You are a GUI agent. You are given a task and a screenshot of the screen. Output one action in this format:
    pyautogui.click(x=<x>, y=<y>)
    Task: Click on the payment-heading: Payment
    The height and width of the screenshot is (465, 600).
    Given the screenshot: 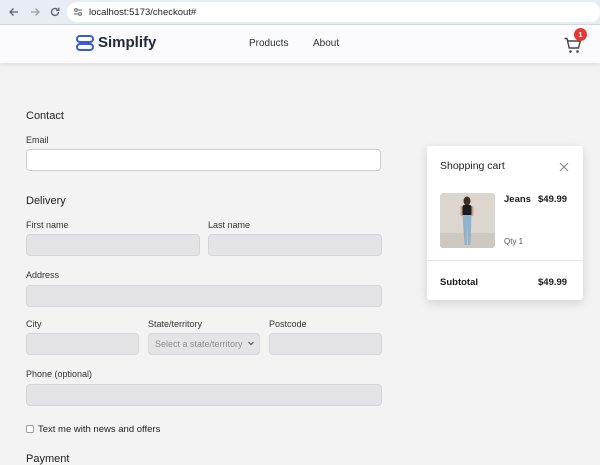 What is the action you would take?
    pyautogui.click(x=48, y=459)
    